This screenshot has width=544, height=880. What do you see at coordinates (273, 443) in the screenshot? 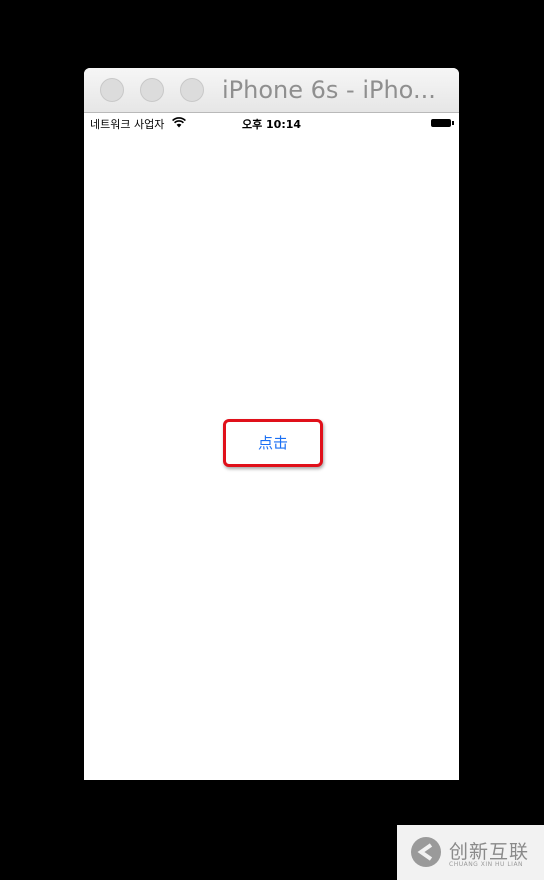
I see `tap-button: 点击` at bounding box center [273, 443].